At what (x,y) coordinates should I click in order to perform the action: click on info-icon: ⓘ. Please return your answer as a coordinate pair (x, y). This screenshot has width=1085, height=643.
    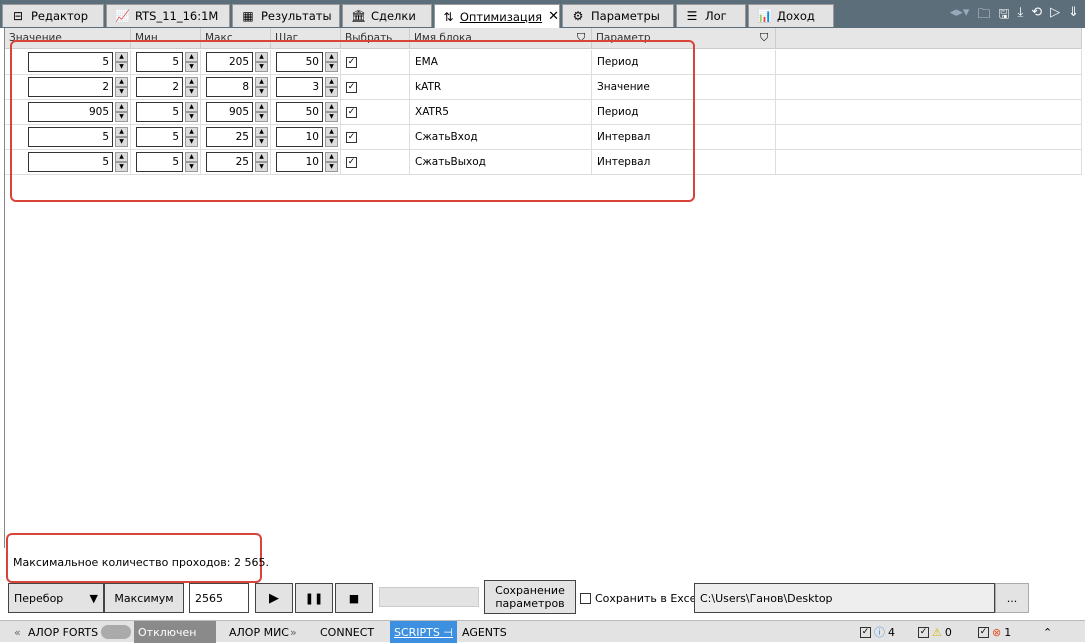
    Looking at the image, I should click on (879, 632).